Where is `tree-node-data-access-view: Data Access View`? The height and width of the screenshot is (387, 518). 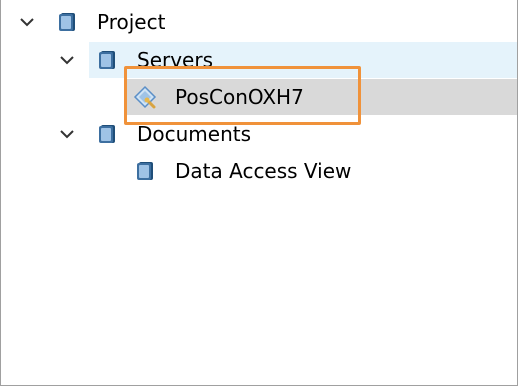 tree-node-data-access-view: Data Access View is located at coordinates (259, 171).